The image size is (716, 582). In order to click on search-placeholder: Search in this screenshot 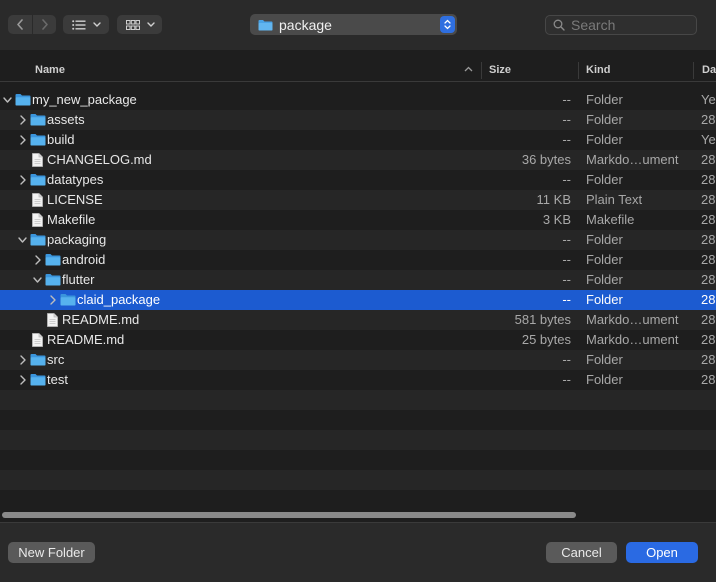, I will do `click(593, 25)`.